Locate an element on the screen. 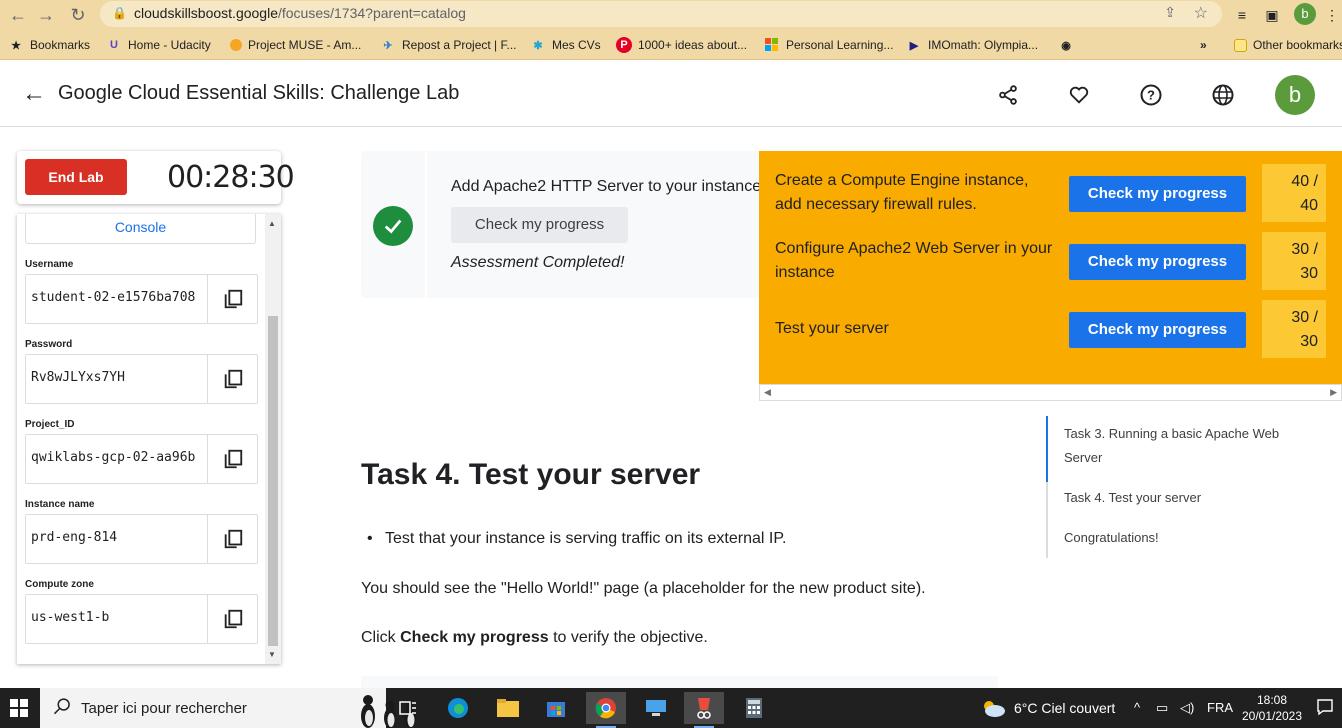  sidepanel-icon: ▣ is located at coordinates (1272, 15).